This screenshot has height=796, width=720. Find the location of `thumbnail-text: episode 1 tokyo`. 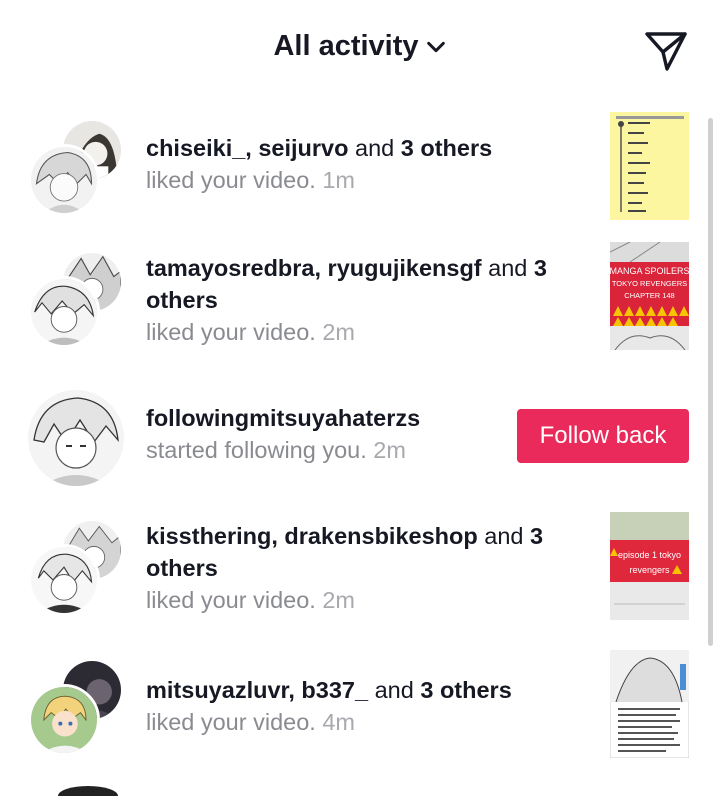

thumbnail-text: episode 1 tokyo is located at coordinates (649, 555).